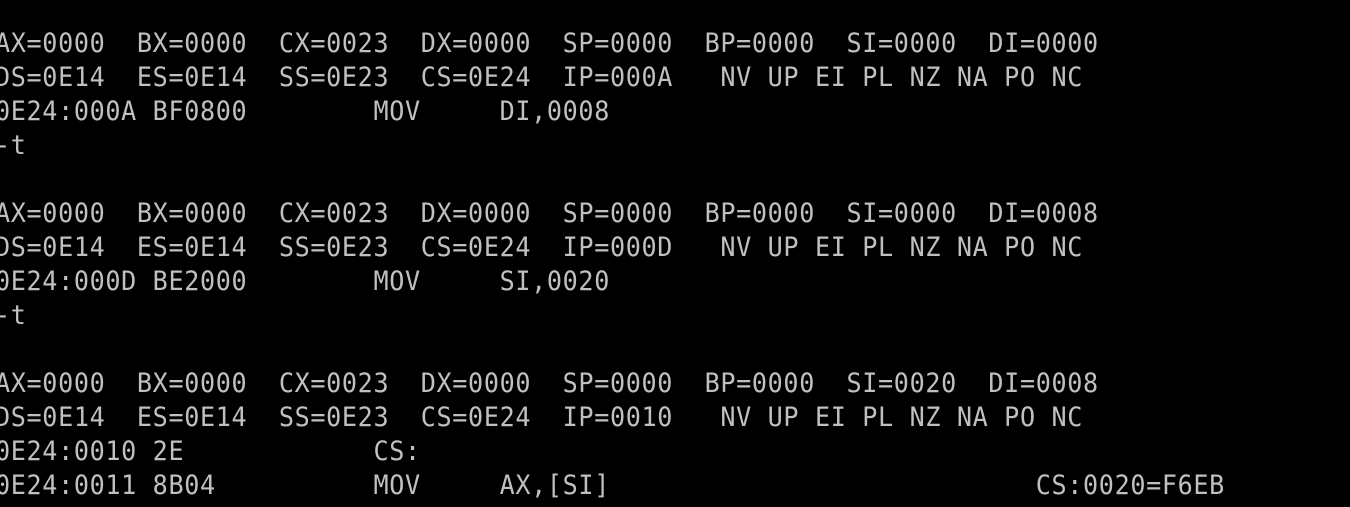 The width and height of the screenshot is (1350, 507). What do you see at coordinates (210, 451) in the screenshot?
I see `instruction-line: 0E24:0010 2E CS:` at bounding box center [210, 451].